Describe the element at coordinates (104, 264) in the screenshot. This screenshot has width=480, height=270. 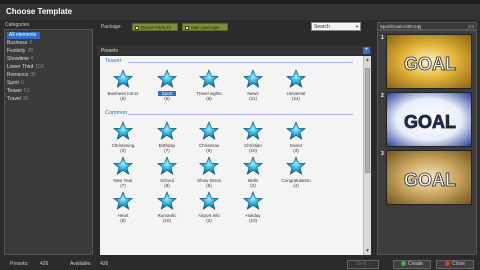
I see `available-count-value: 426` at that location.